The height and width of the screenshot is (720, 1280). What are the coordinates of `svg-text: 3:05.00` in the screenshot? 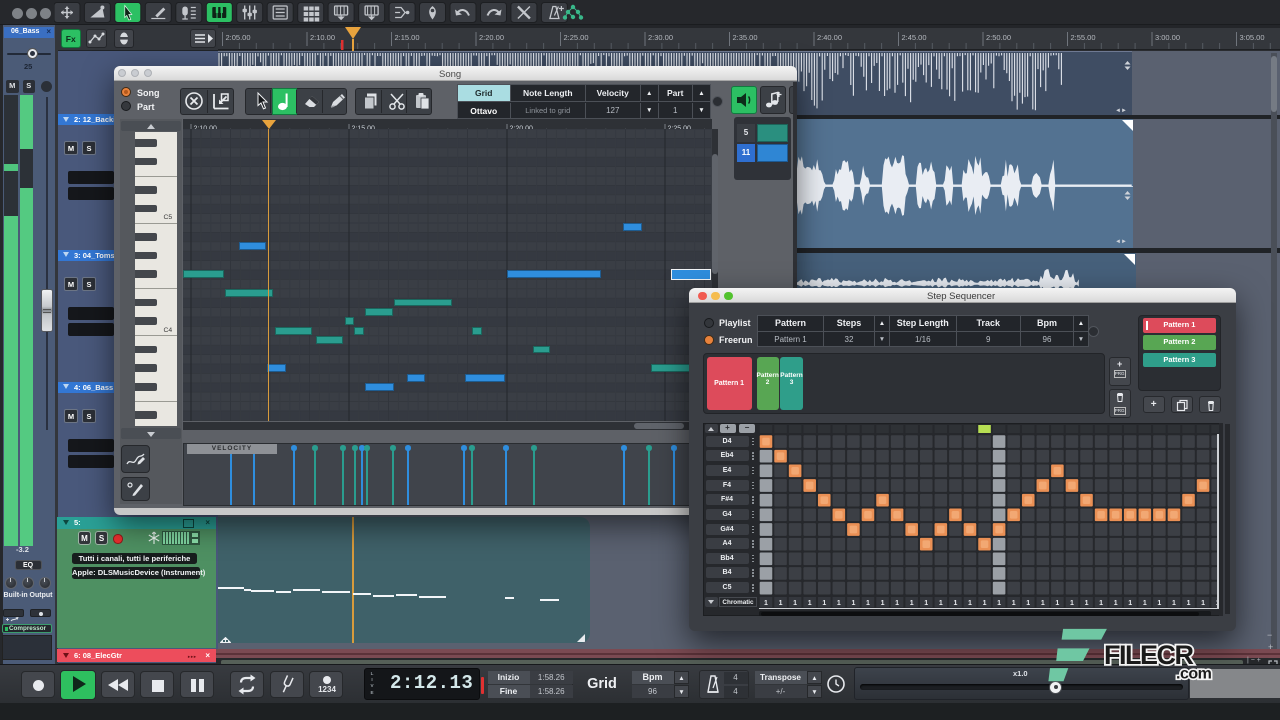 It's located at (1252, 37).